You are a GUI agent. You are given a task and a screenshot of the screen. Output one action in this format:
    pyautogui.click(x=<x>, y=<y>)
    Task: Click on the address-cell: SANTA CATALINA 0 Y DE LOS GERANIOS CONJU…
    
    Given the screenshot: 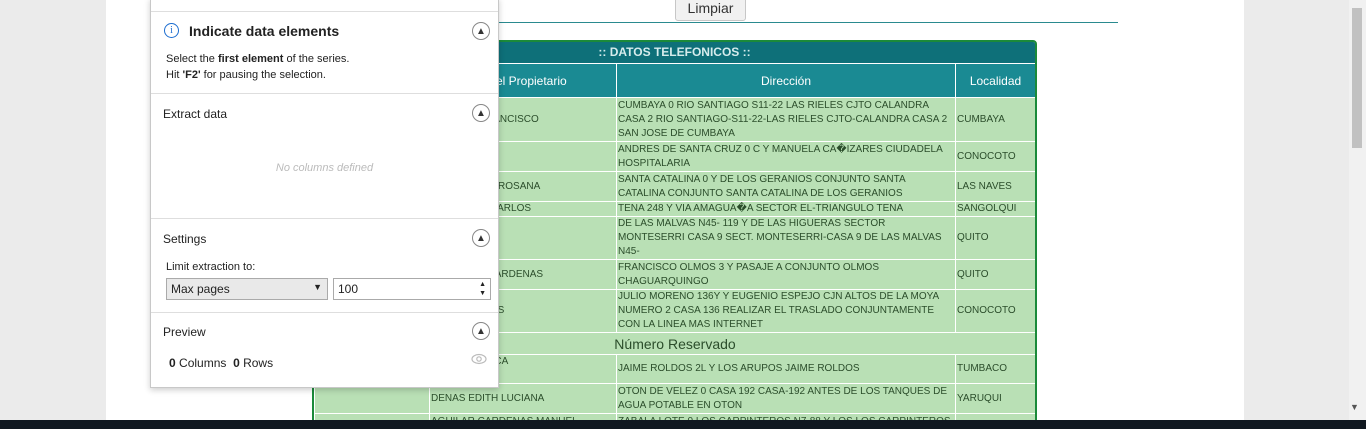 What is the action you would take?
    pyautogui.click(x=786, y=186)
    